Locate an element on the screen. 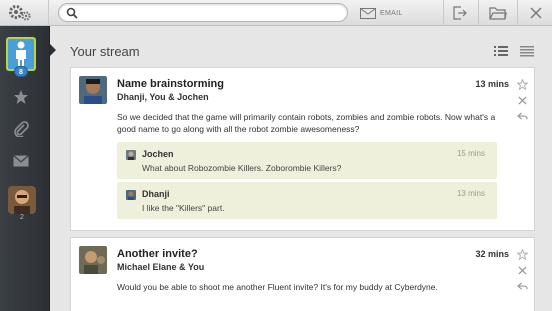 This screenshot has width=552, height=311. compact-view-icon is located at coordinates (527, 51).